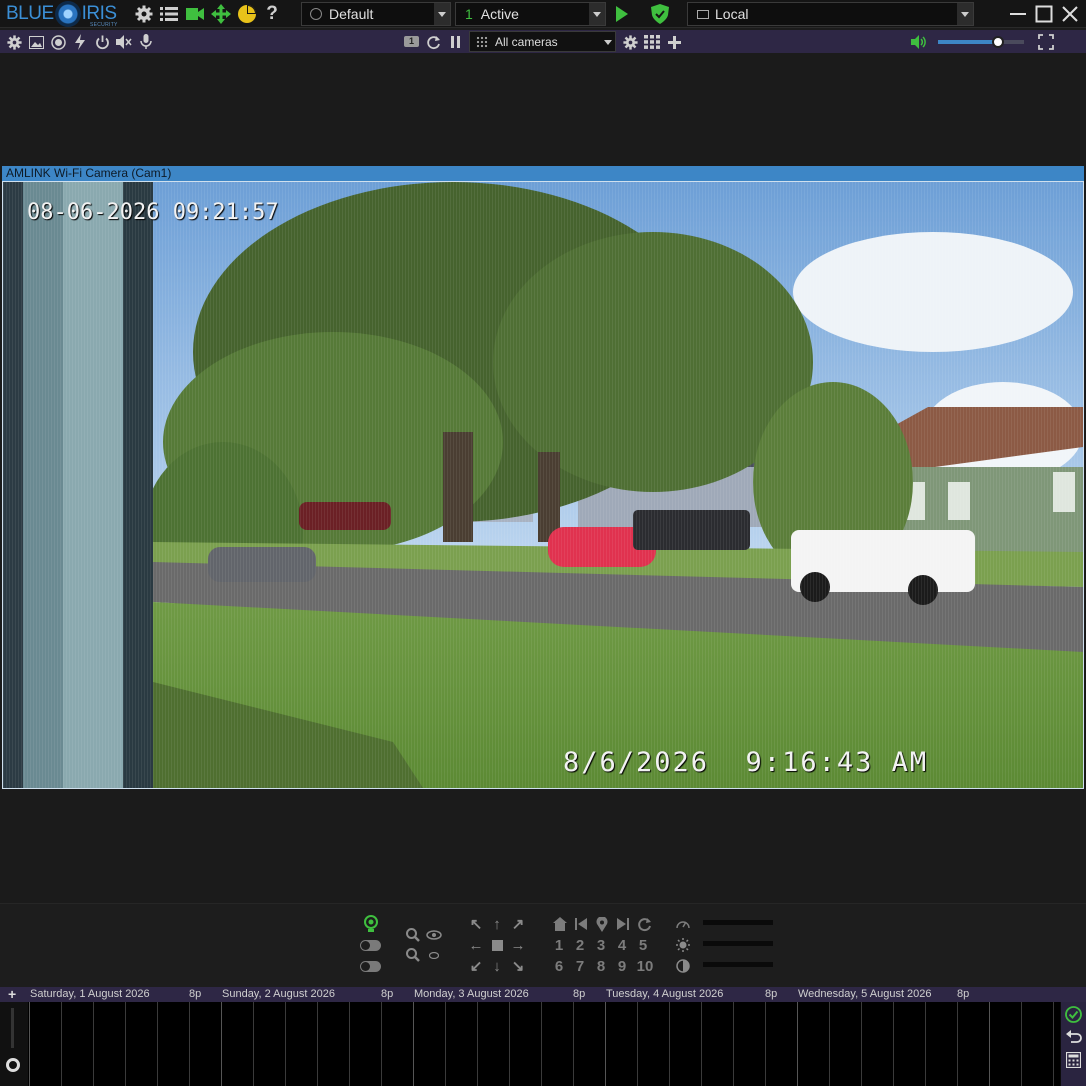 The image size is (1086, 1086). Describe the element at coordinates (80, 42) in the screenshot. I see `trigger-bolt-icon` at that location.